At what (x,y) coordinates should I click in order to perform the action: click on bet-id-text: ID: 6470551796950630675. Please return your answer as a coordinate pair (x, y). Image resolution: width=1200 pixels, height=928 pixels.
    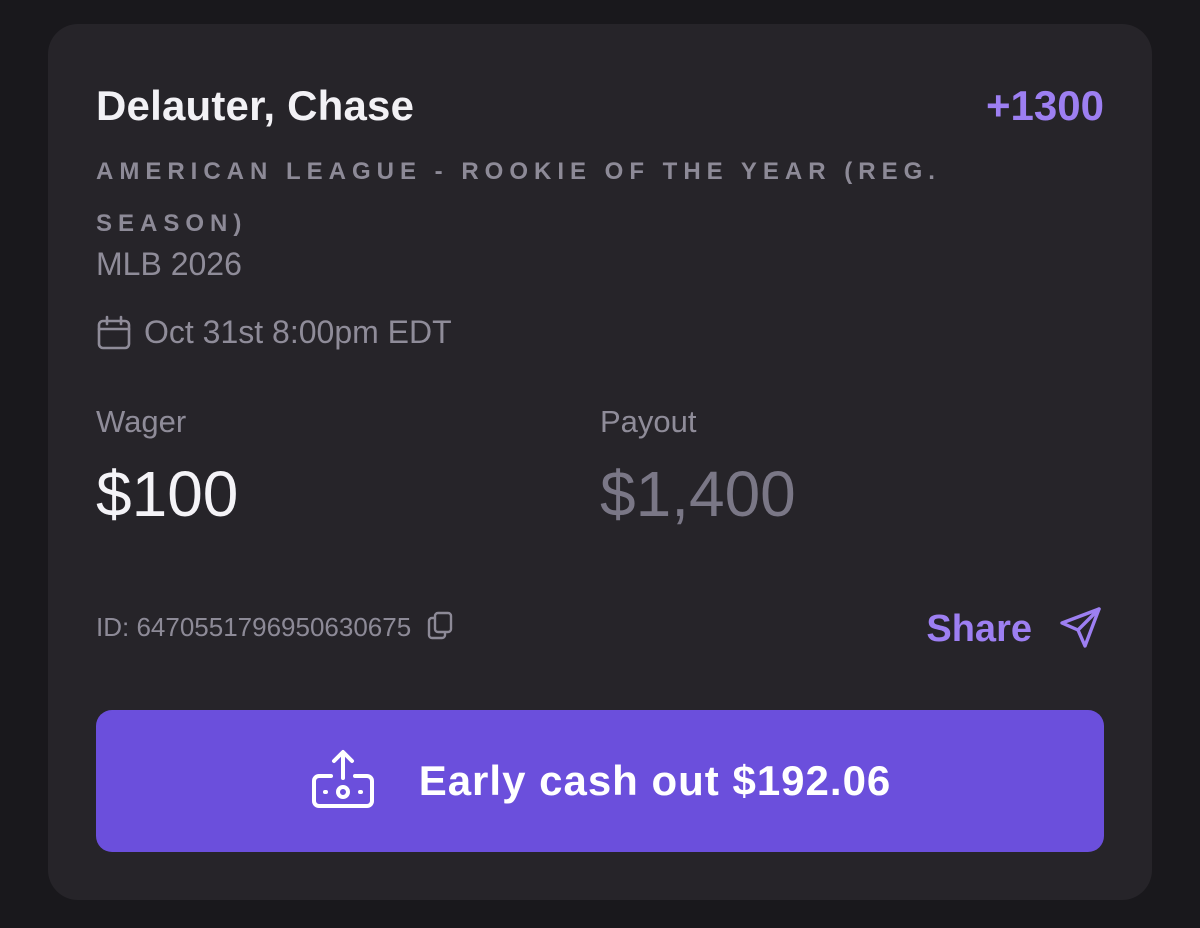
    Looking at the image, I should click on (254, 627).